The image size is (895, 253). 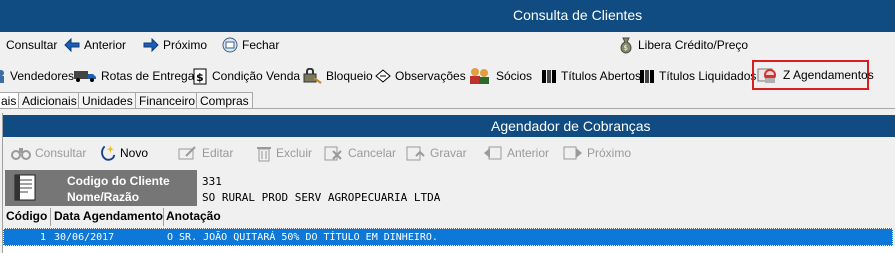 I want to click on titulos-liquidados-button: Títulos Liquidados, so click(x=697, y=76).